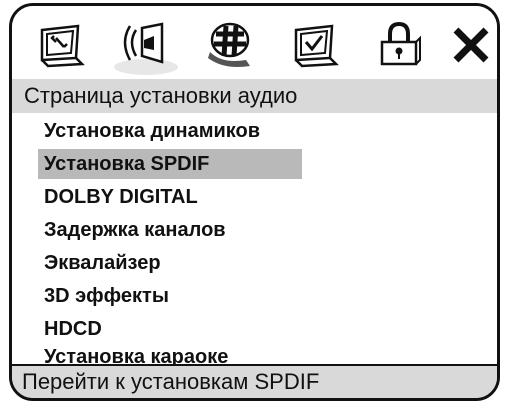 The height and width of the screenshot is (410, 515). What do you see at coordinates (254, 381) in the screenshot?
I see `status-hint: Перейти к установкам SPDIF` at bounding box center [254, 381].